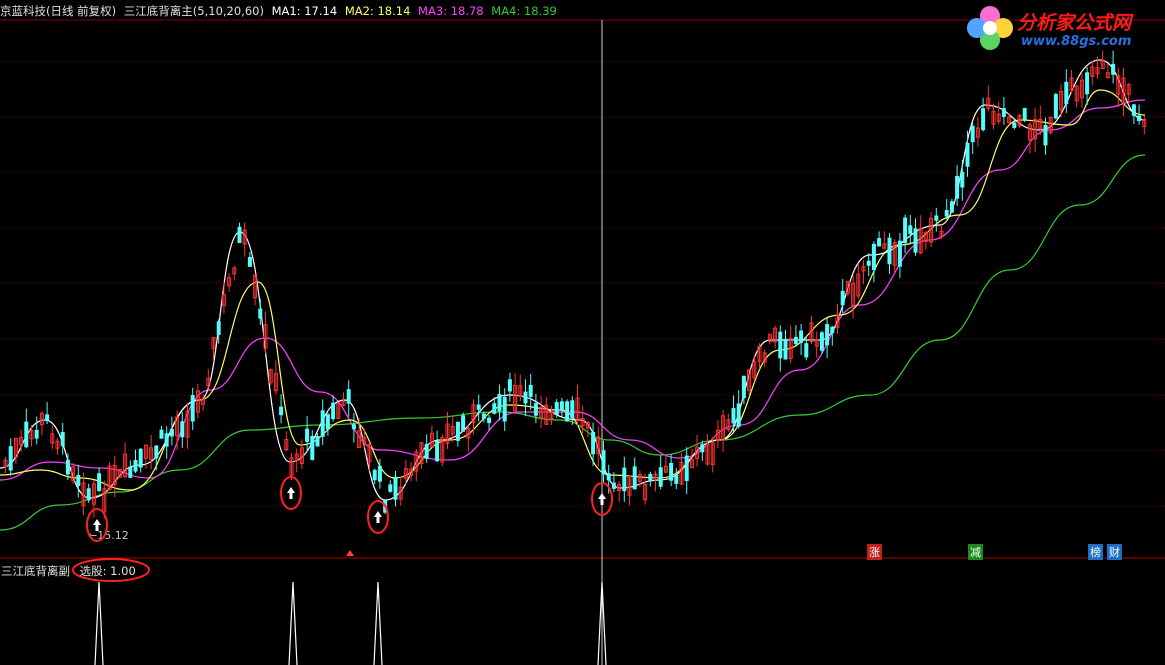 The width and height of the screenshot is (1165, 665). Describe the element at coordinates (524, 11) in the screenshot. I see `ma4-value: MA4: 18.39` at that location.